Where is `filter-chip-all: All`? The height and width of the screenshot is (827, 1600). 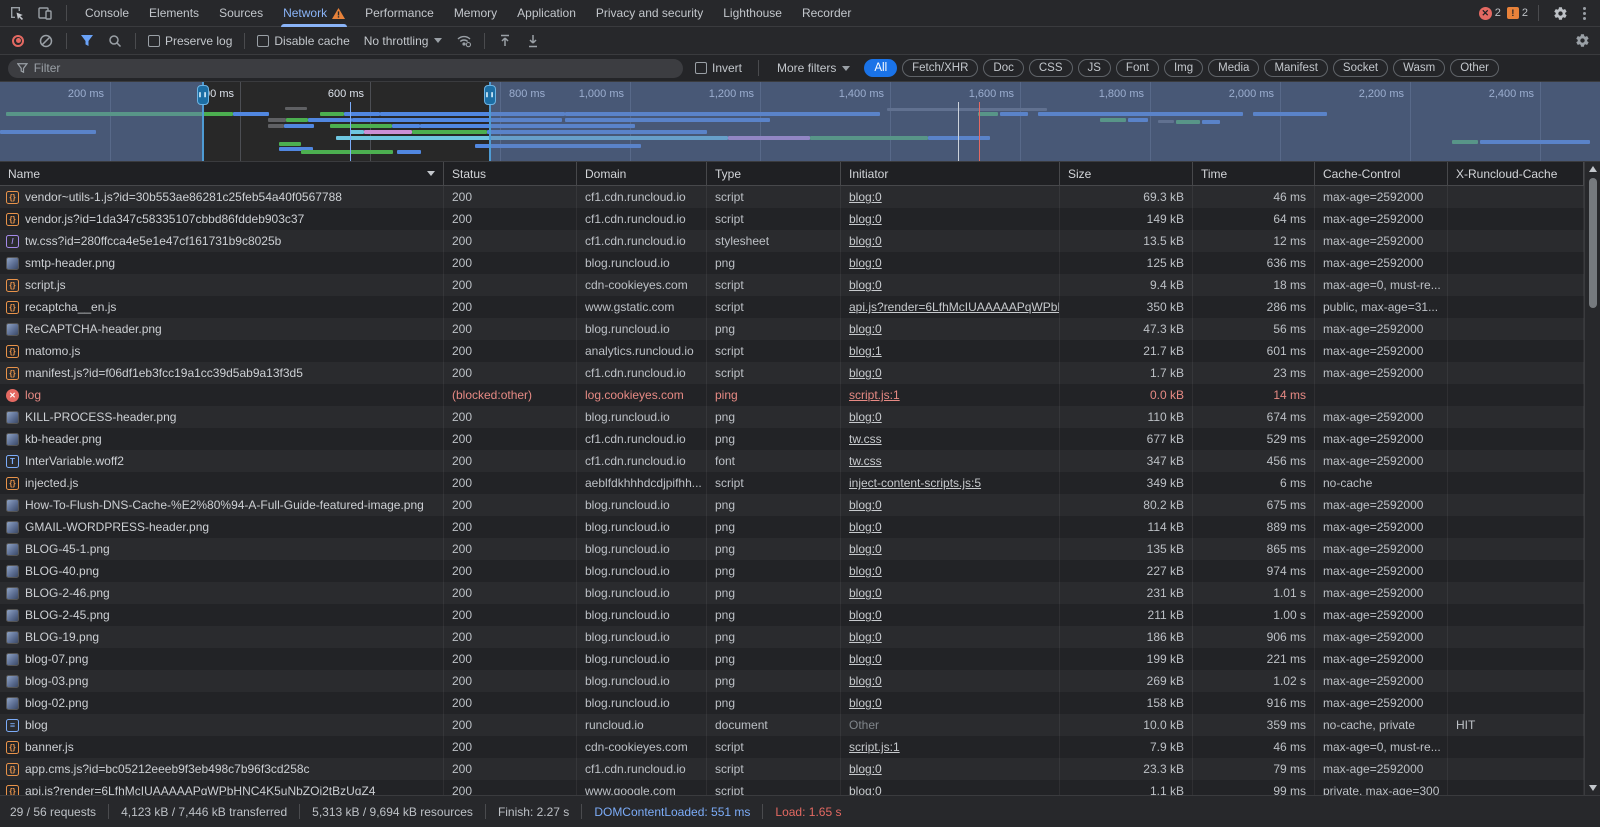
filter-chip-all: All is located at coordinates (881, 68).